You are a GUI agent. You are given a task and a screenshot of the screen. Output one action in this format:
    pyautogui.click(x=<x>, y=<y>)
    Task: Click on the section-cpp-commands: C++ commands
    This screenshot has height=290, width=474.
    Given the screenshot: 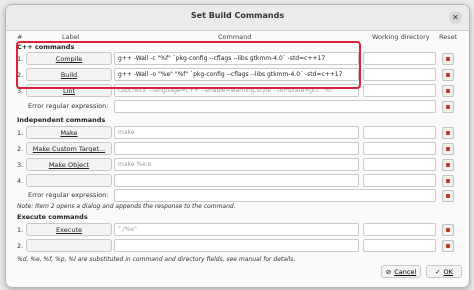 What is the action you would take?
    pyautogui.click(x=46, y=47)
    